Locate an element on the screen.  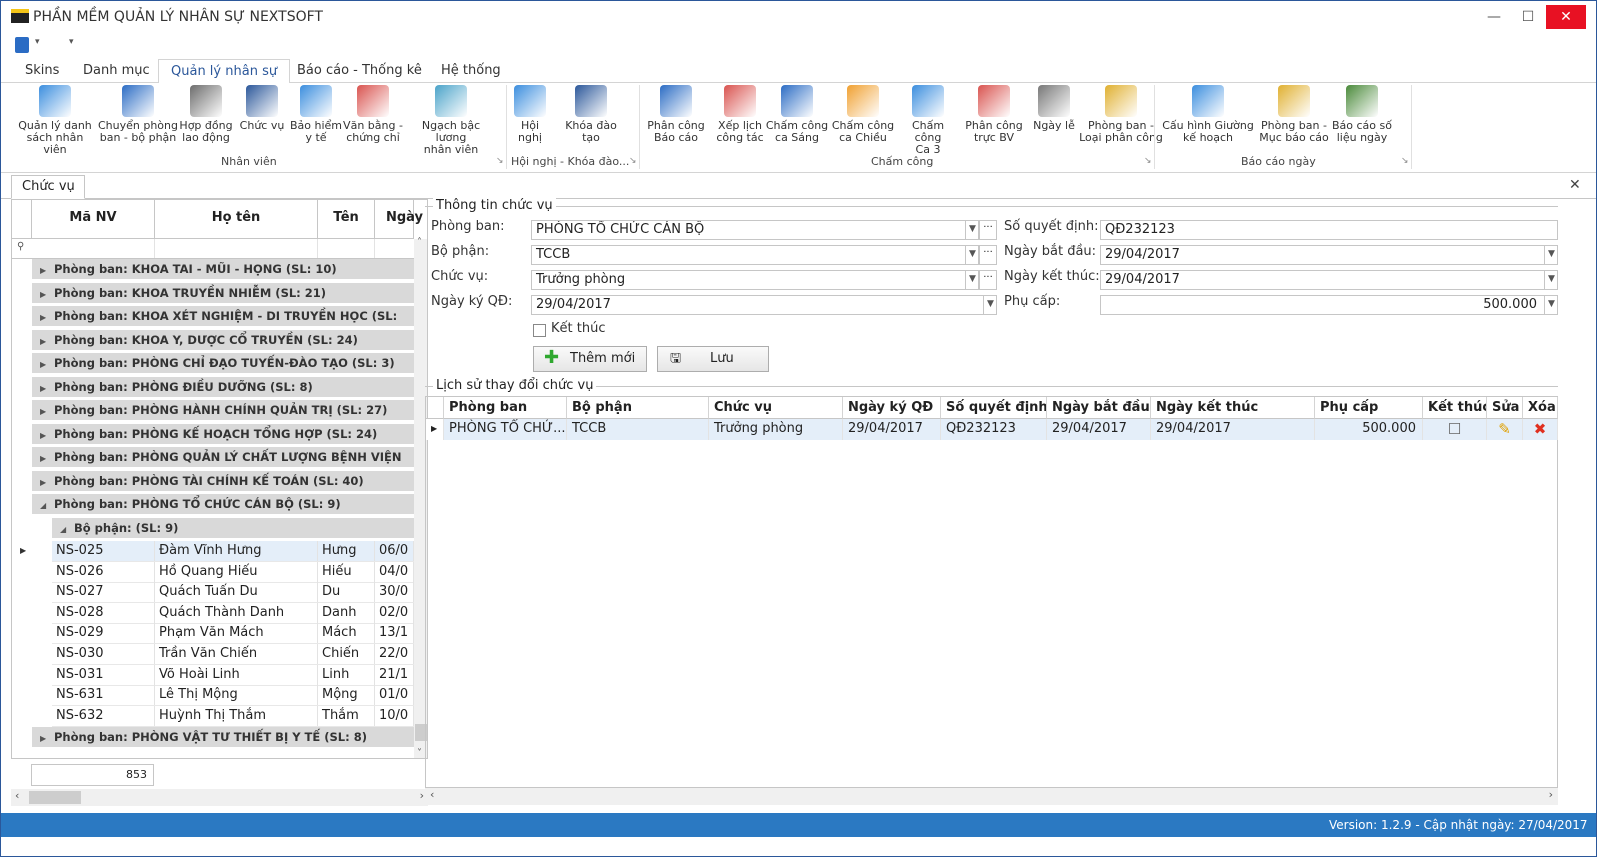
auto-filter-row: ⚲ is located at coordinates (213, 249).